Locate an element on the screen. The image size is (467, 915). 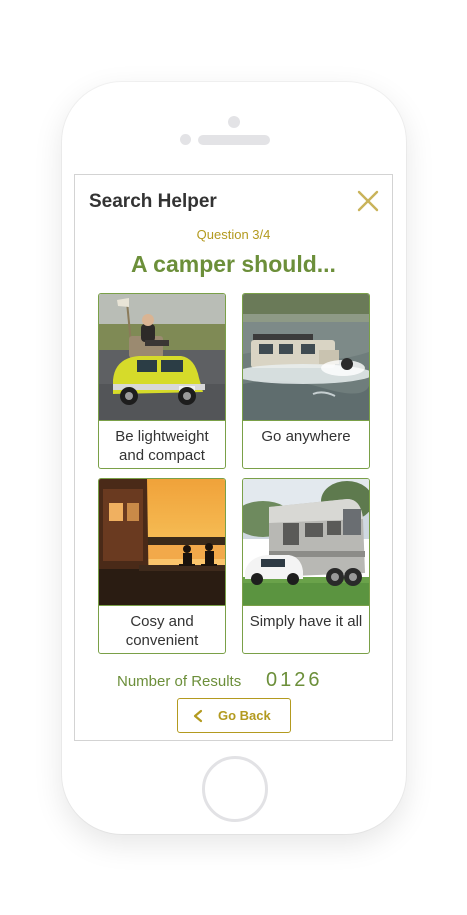
option-lightweight-compact: Be lightweight and compact is located at coordinates (162, 381).